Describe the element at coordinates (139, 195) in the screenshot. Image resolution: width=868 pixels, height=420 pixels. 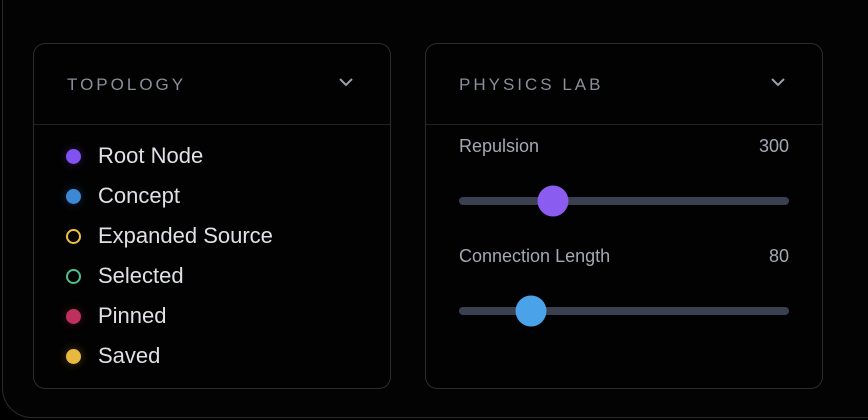
I see `legend-label: Concept` at that location.